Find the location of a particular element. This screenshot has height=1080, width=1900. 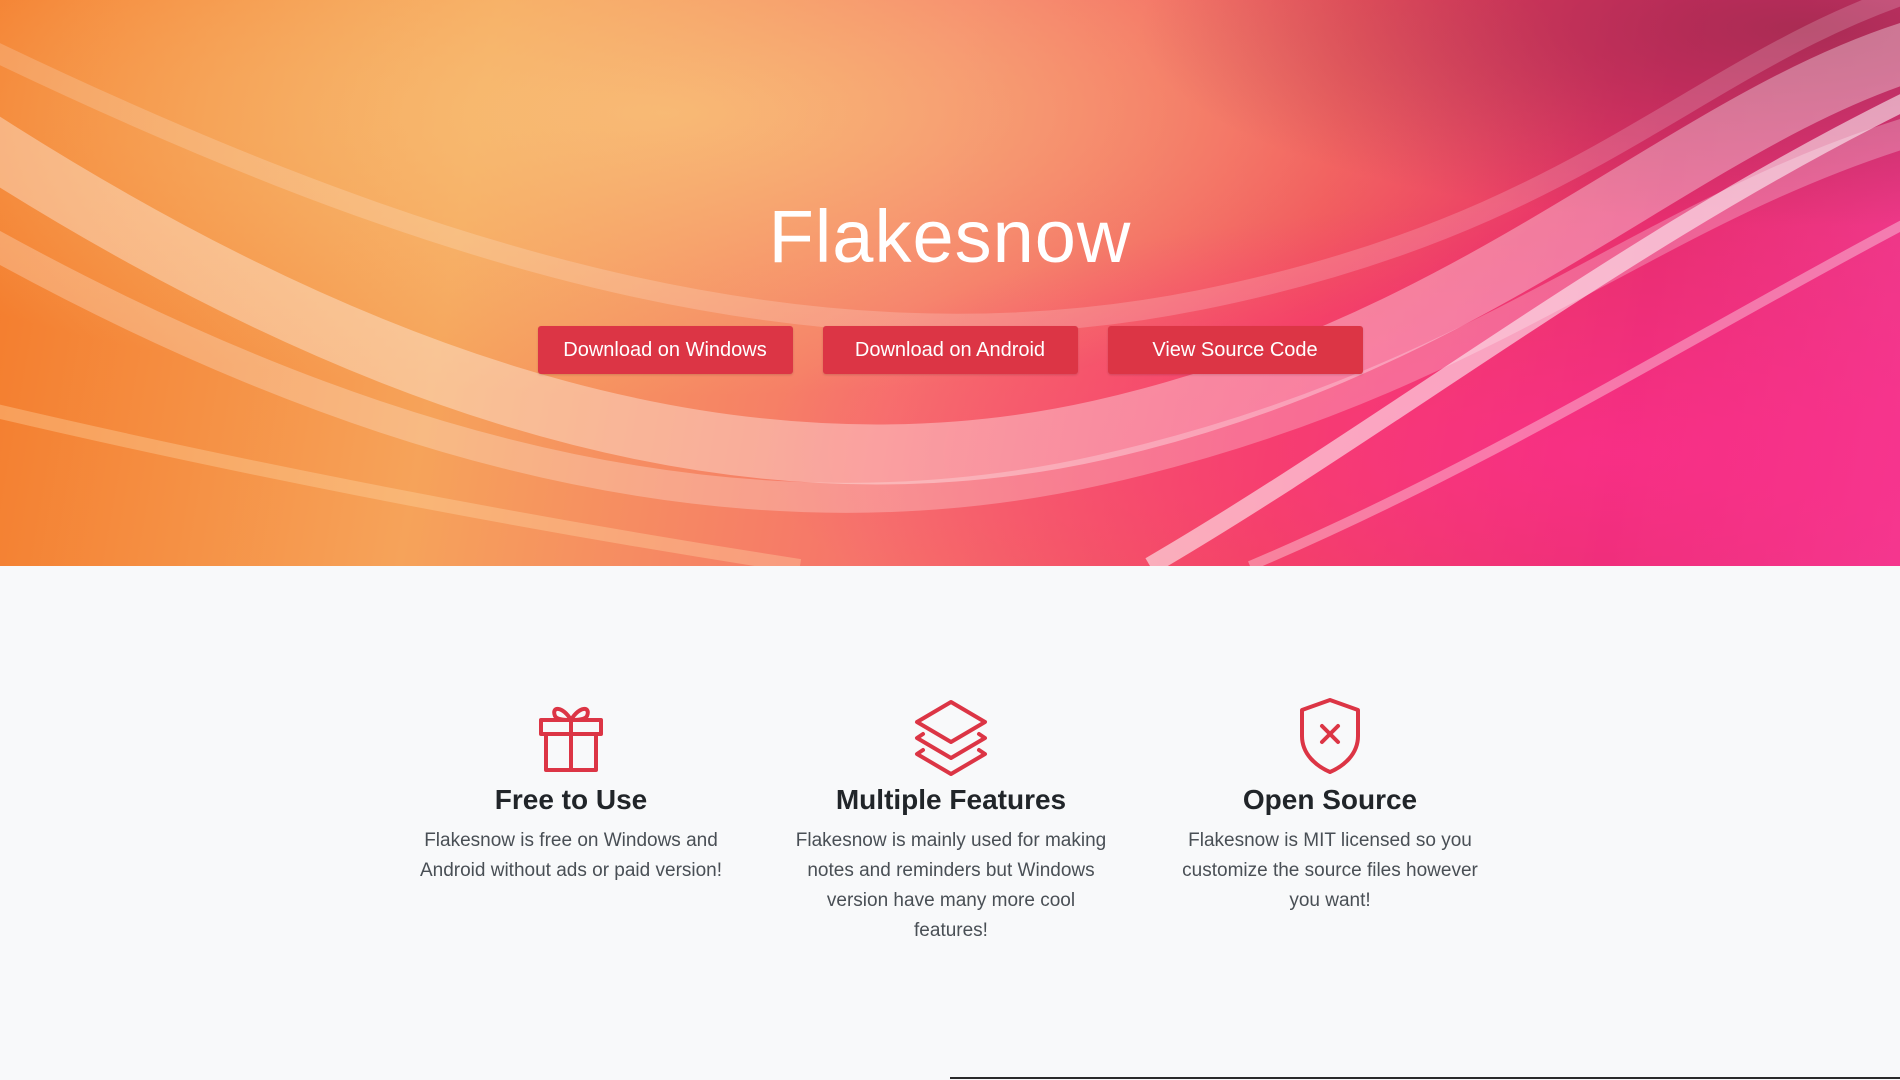

shield-x-icon is located at coordinates (1330, 736).